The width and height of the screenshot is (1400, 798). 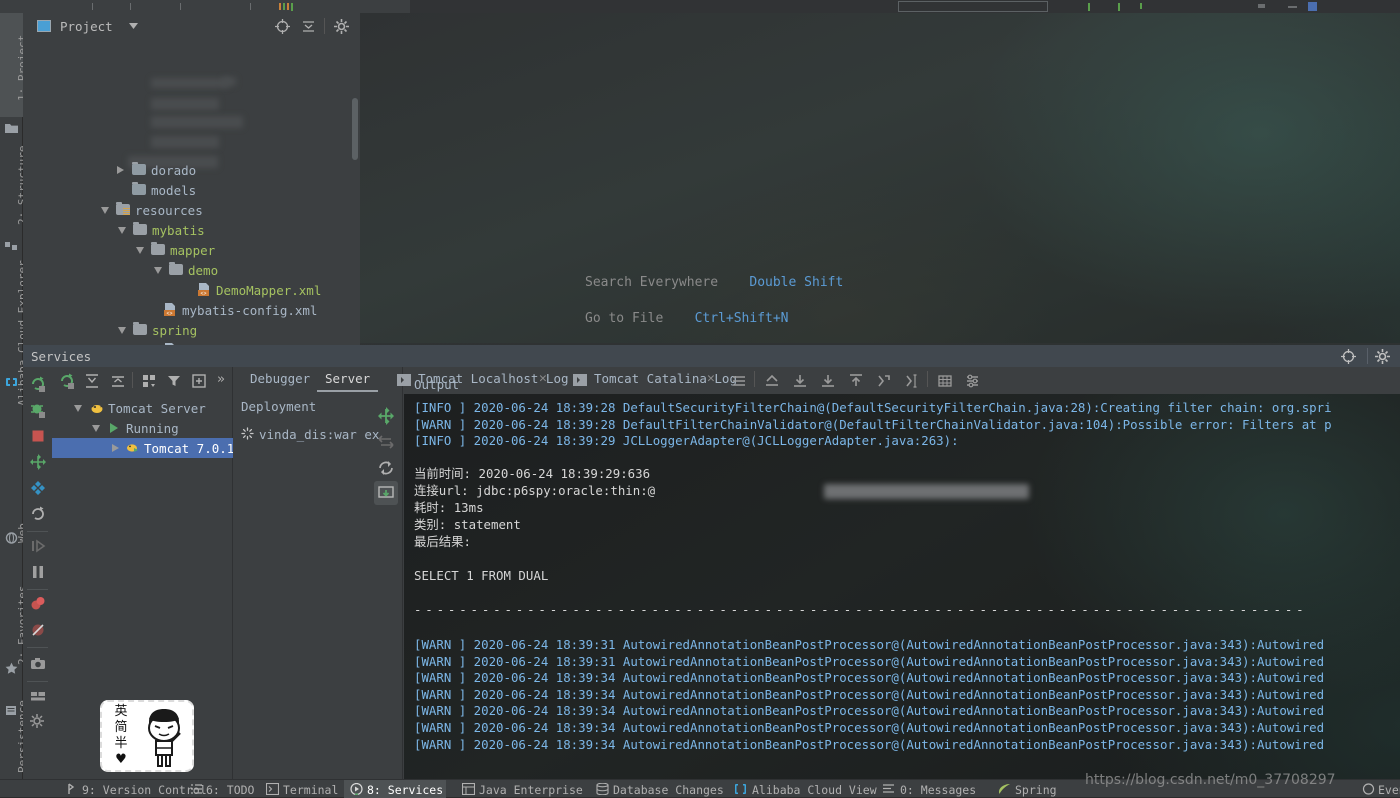 I want to click on status-item-version-control: 9: Version Control, so click(x=144, y=790).